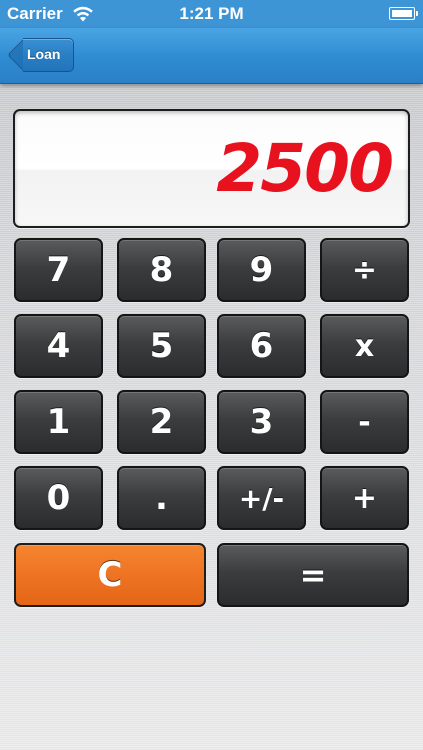 This screenshot has height=750, width=423. I want to click on key-9: 9, so click(261, 270).